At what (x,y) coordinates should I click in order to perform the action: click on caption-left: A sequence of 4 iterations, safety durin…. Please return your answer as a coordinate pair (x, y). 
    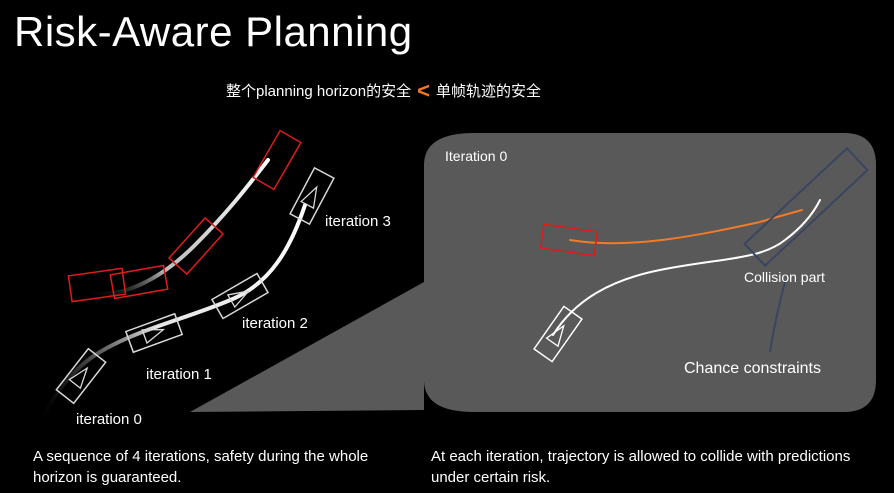
    Looking at the image, I should click on (201, 467).